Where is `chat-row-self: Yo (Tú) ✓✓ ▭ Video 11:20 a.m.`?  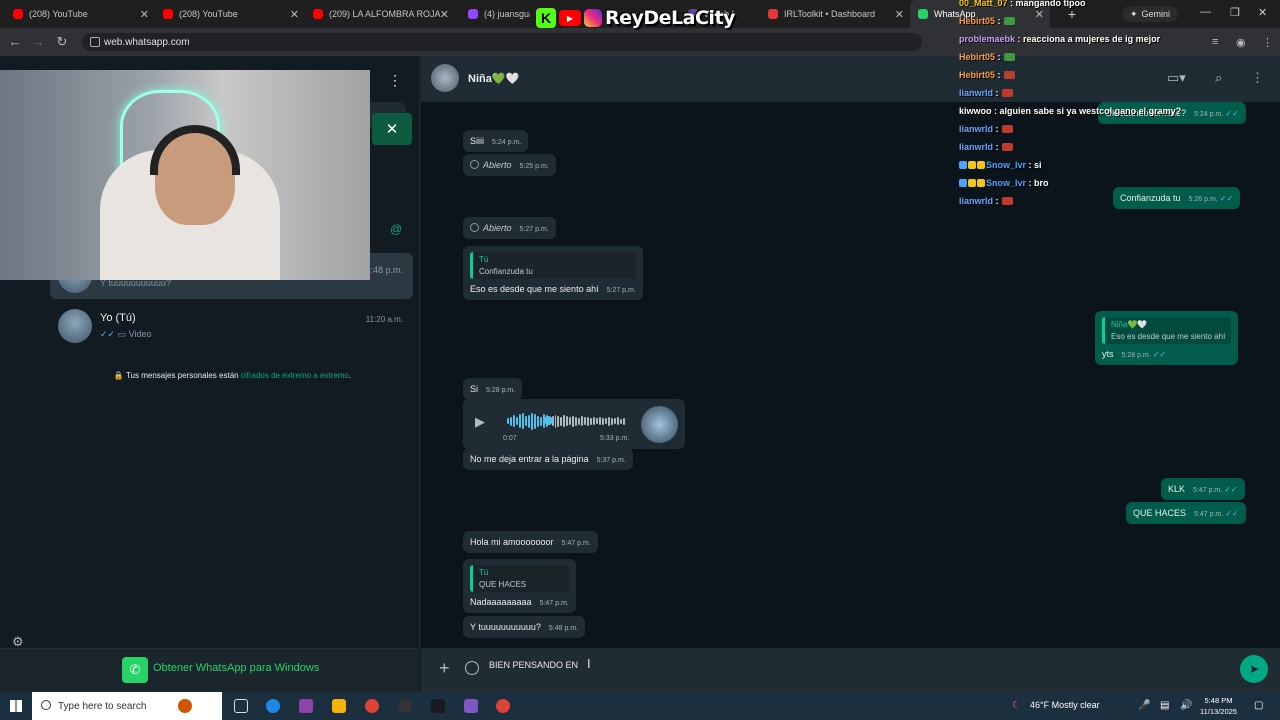
chat-row-self: Yo (Tú) ✓✓ ▭ Video 11:20 a.m. is located at coordinates (231, 326).